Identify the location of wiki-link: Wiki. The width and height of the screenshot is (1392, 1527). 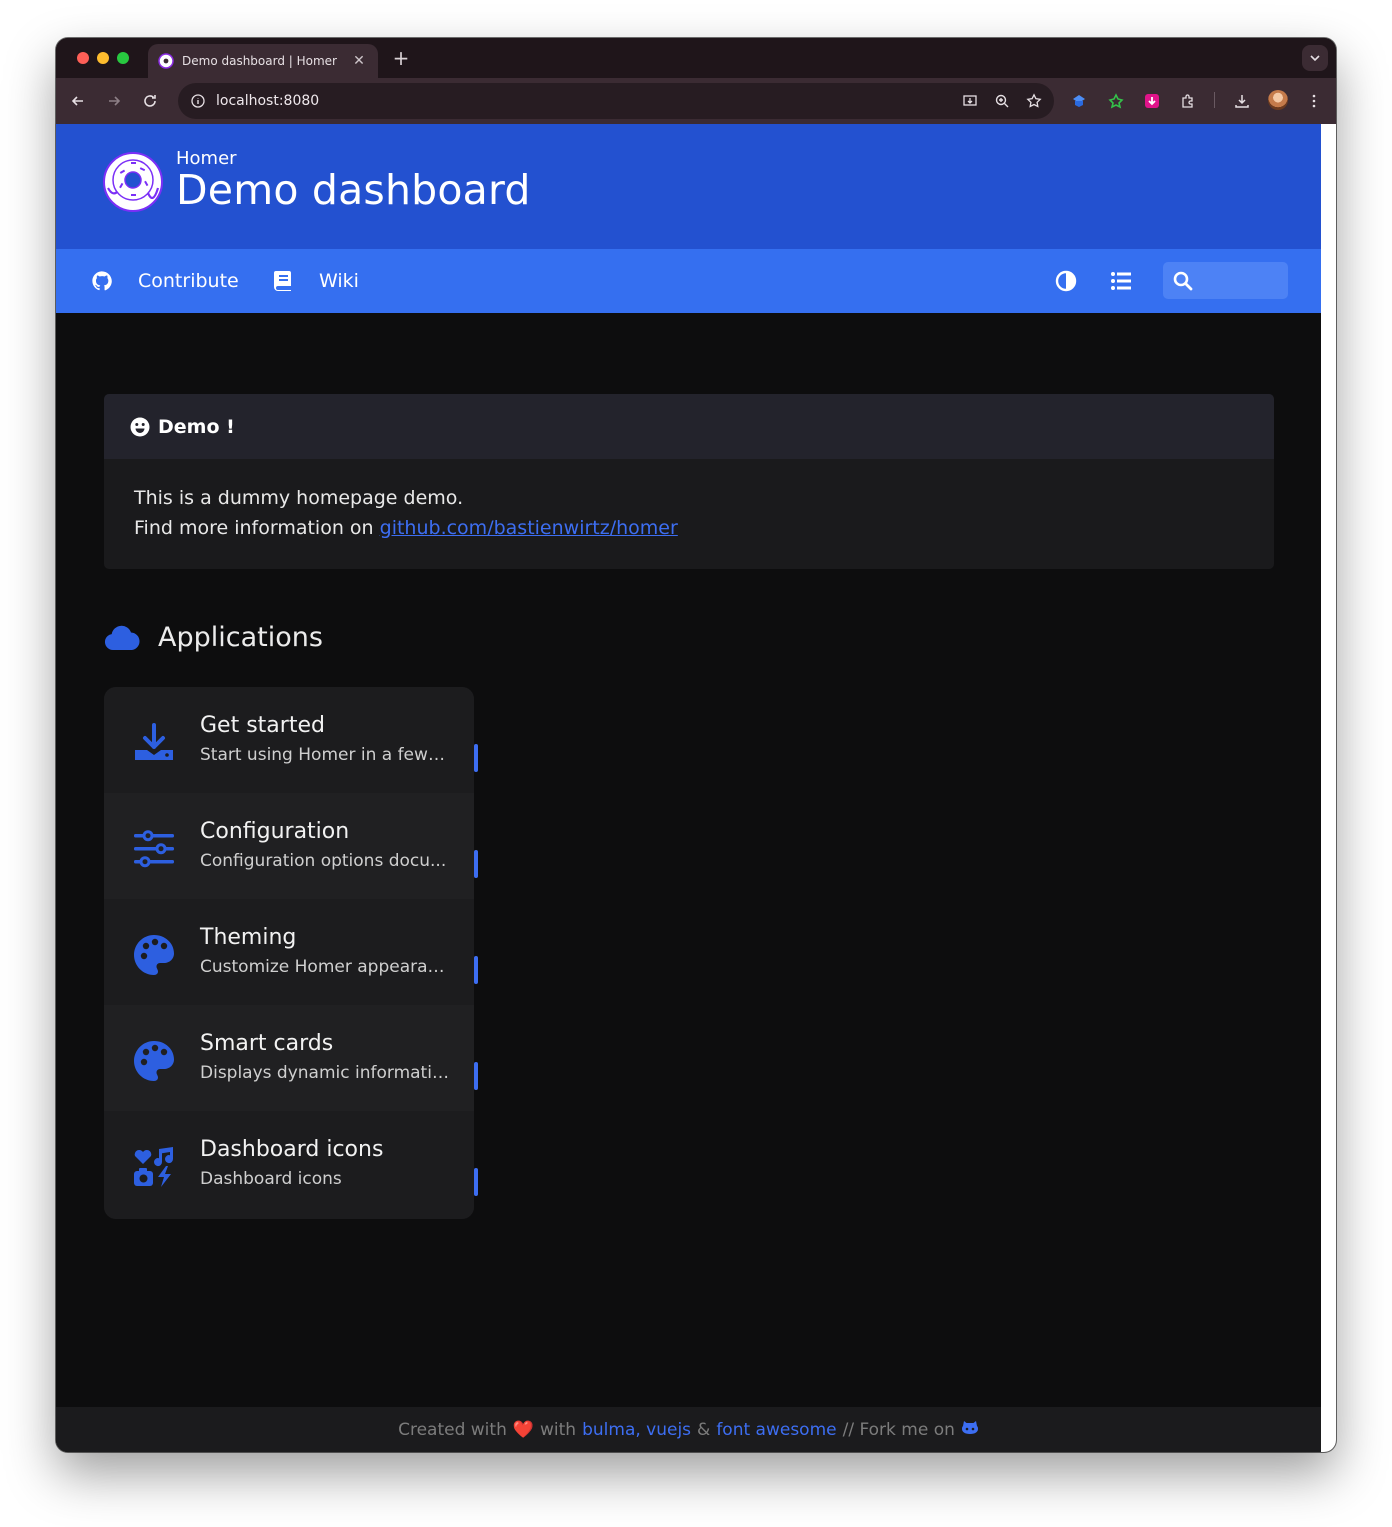
(315, 281).